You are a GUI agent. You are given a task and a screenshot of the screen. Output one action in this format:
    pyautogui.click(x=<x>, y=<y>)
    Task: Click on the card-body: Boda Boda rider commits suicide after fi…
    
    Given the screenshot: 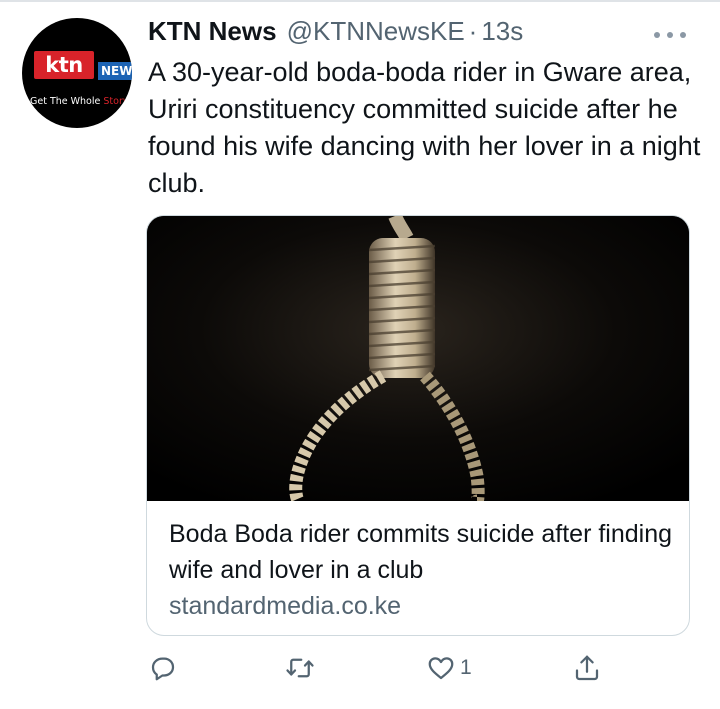 What is the action you would take?
    pyautogui.click(x=424, y=570)
    